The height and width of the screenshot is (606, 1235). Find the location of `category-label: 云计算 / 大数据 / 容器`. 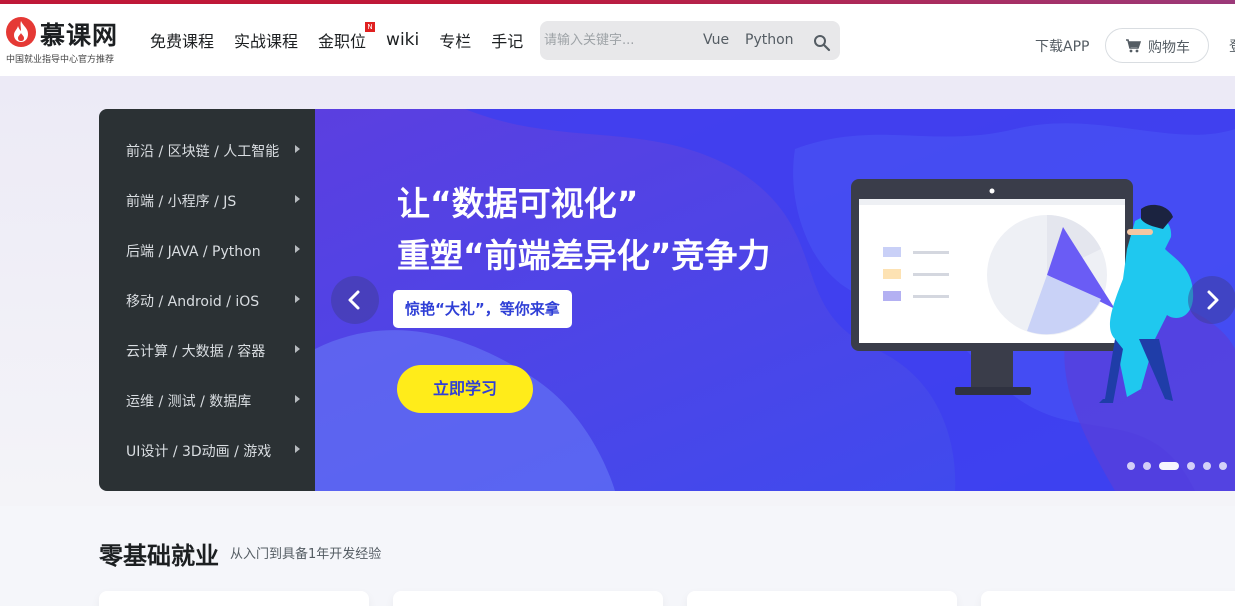

category-label: 云计算 / 大数据 / 容器 is located at coordinates (196, 352).